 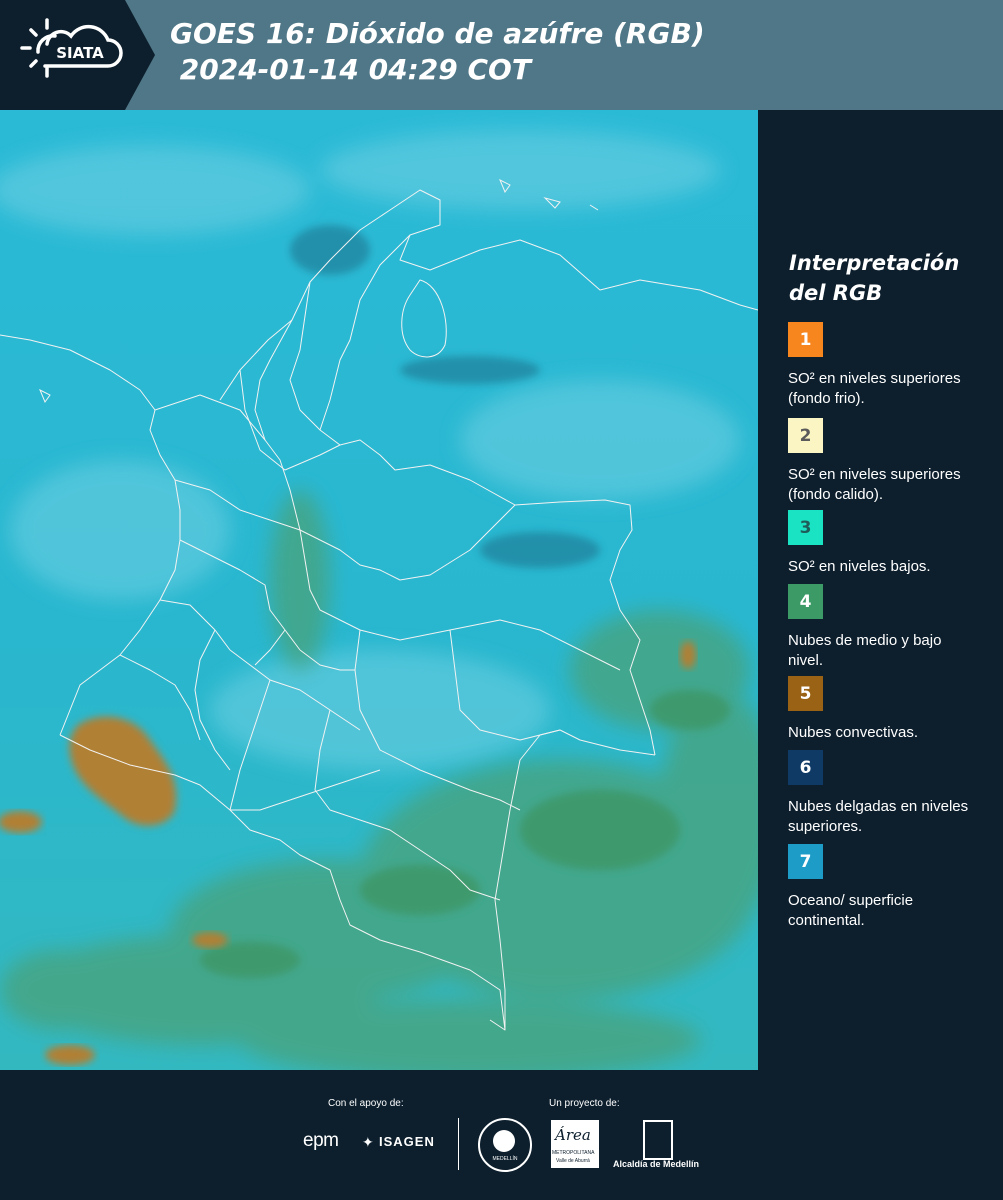 I want to click on epm-logo: epm, so click(x=321, y=1141).